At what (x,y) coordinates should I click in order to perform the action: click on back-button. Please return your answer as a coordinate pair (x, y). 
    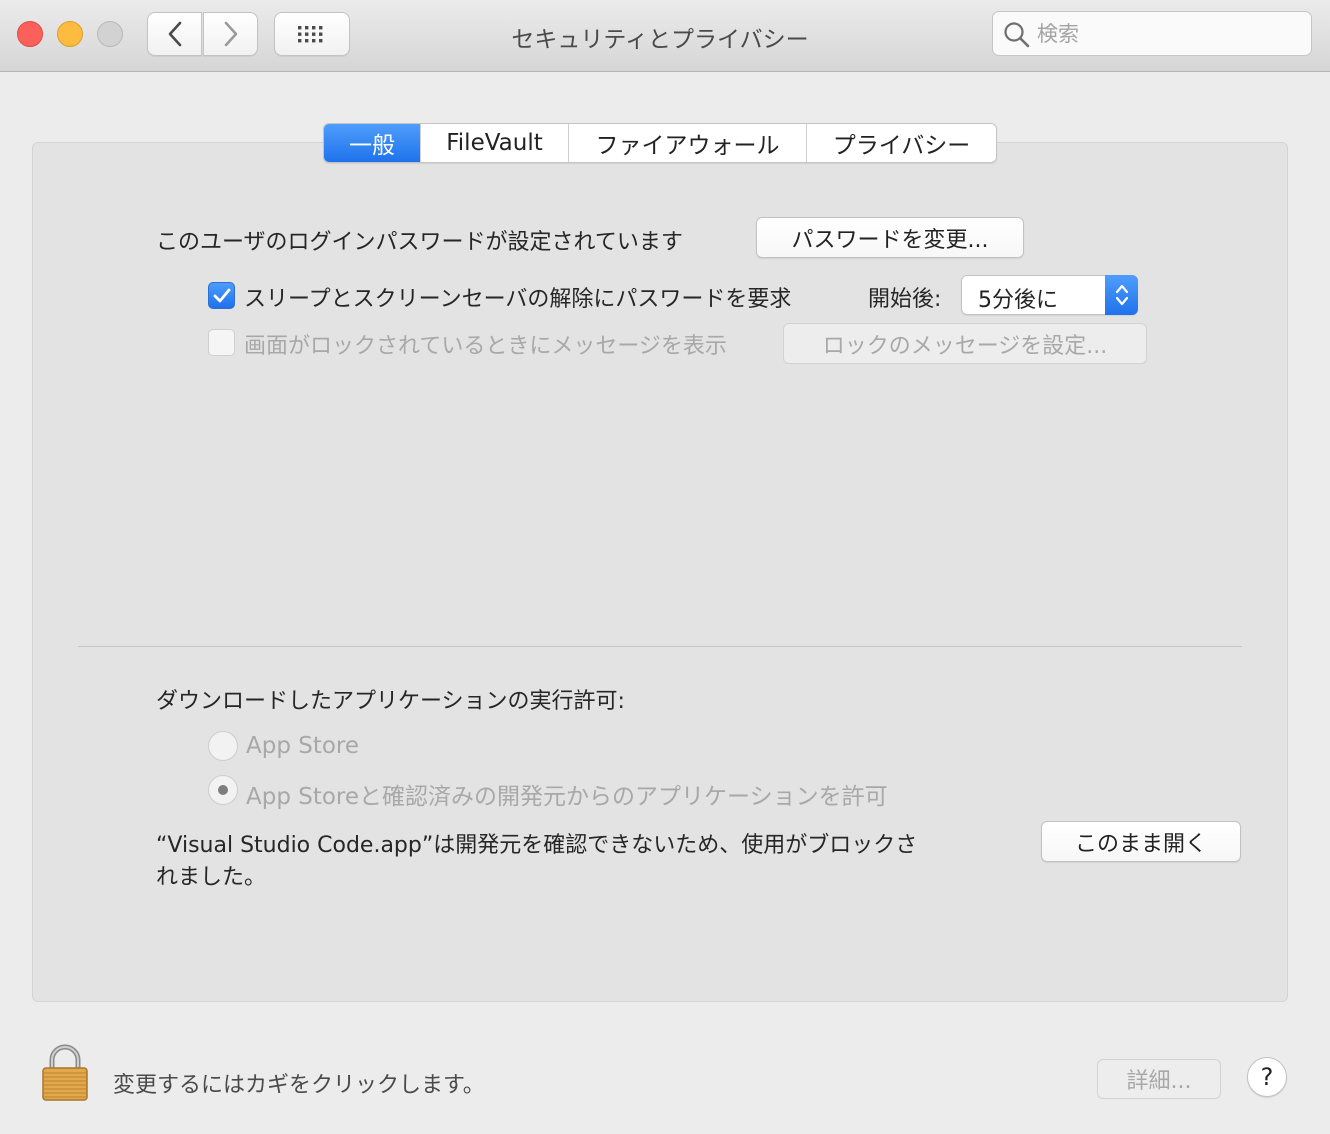
    Looking at the image, I should click on (174, 34).